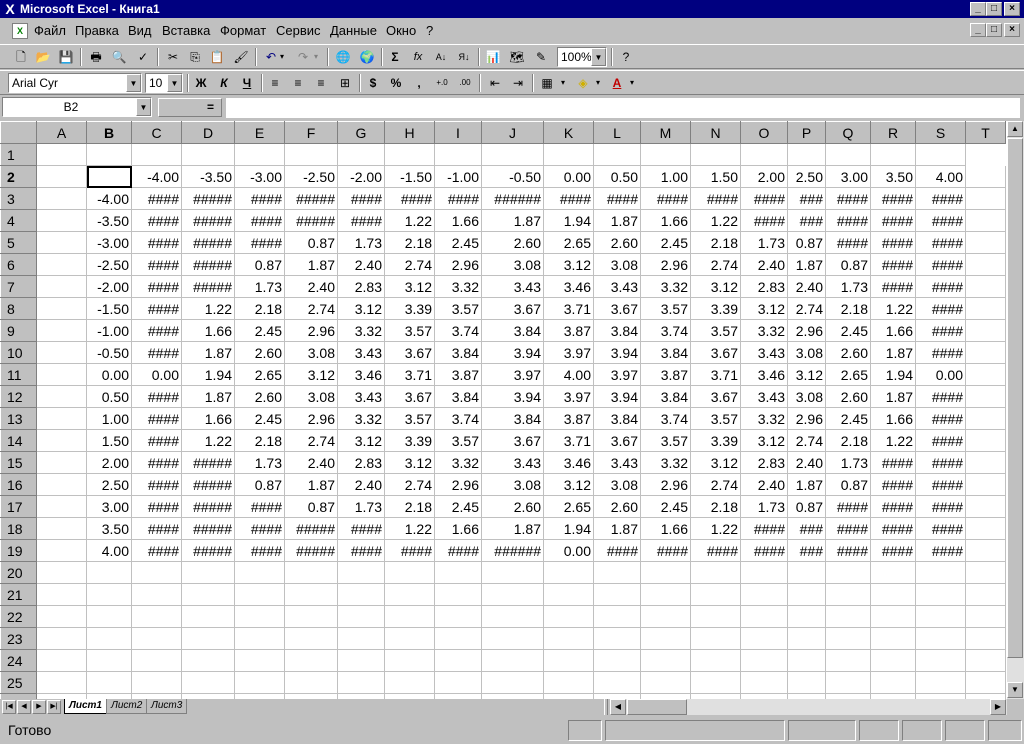 The width and height of the screenshot is (1024, 744). Describe the element at coordinates (715, 308) in the screenshot. I see `cell: 3.39` at that location.